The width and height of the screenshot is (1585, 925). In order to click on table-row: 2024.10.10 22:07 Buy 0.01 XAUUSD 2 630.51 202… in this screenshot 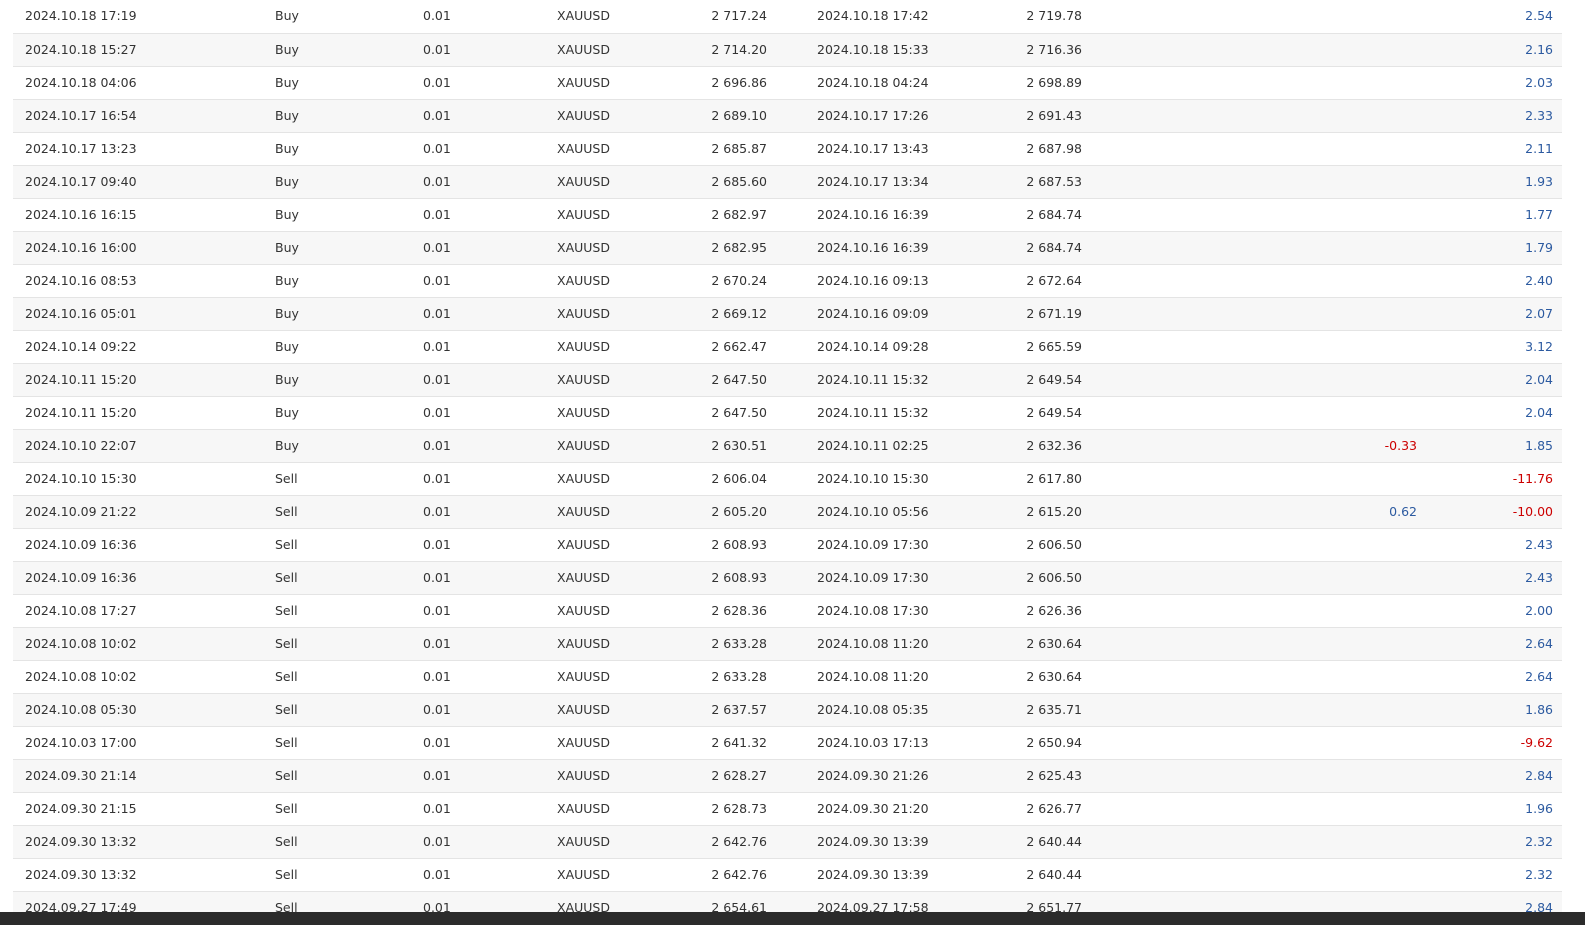, I will do `click(787, 446)`.